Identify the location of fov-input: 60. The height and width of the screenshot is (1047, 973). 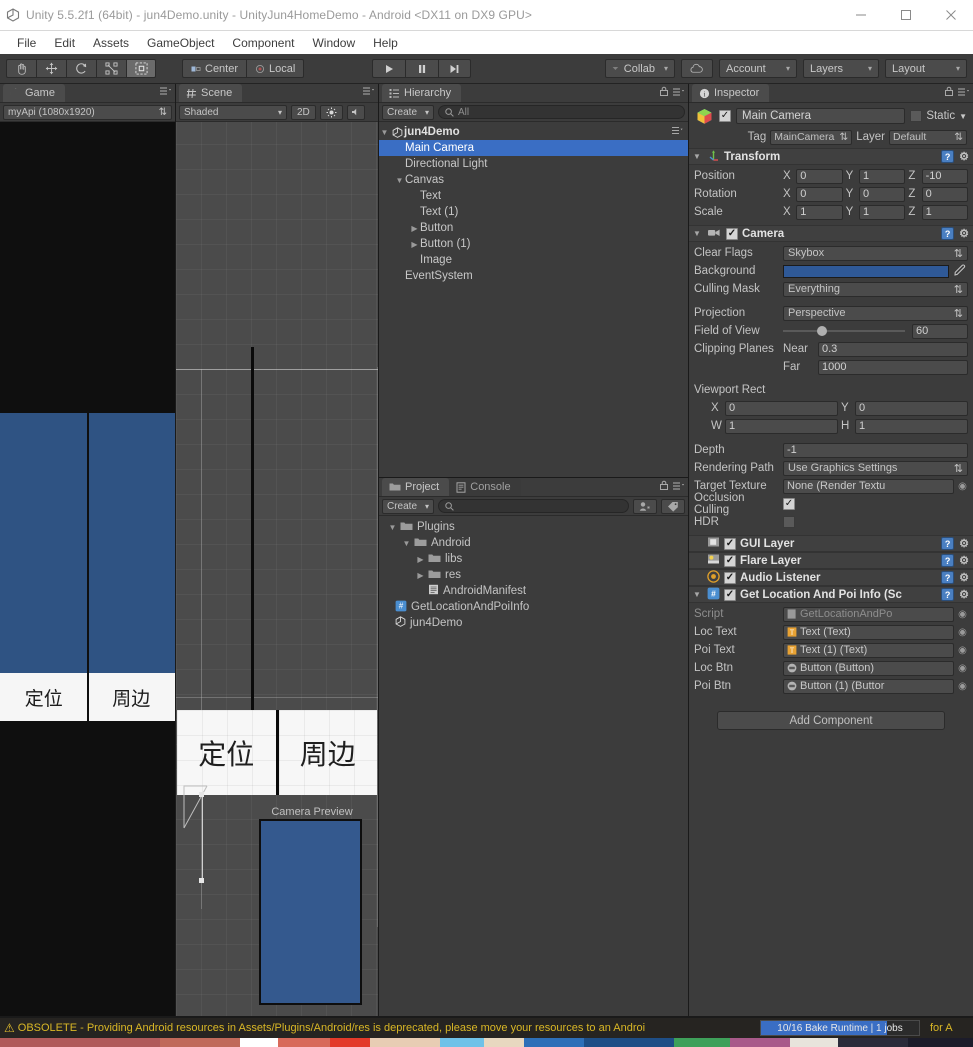
(940, 331).